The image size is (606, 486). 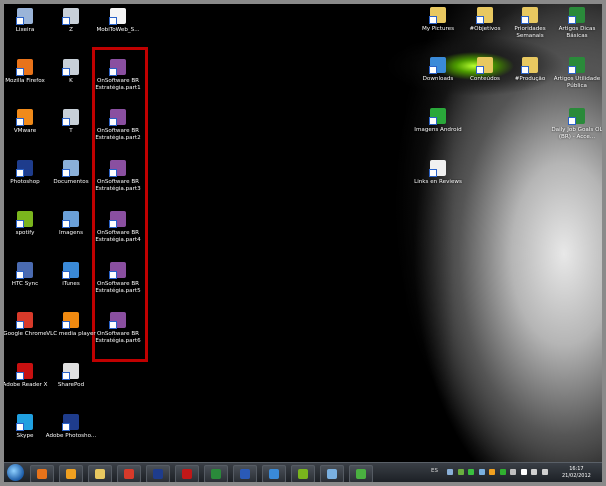 I want to click on desktop-icon: OnSoftware BR Estratégia.part3, so click(x=118, y=176).